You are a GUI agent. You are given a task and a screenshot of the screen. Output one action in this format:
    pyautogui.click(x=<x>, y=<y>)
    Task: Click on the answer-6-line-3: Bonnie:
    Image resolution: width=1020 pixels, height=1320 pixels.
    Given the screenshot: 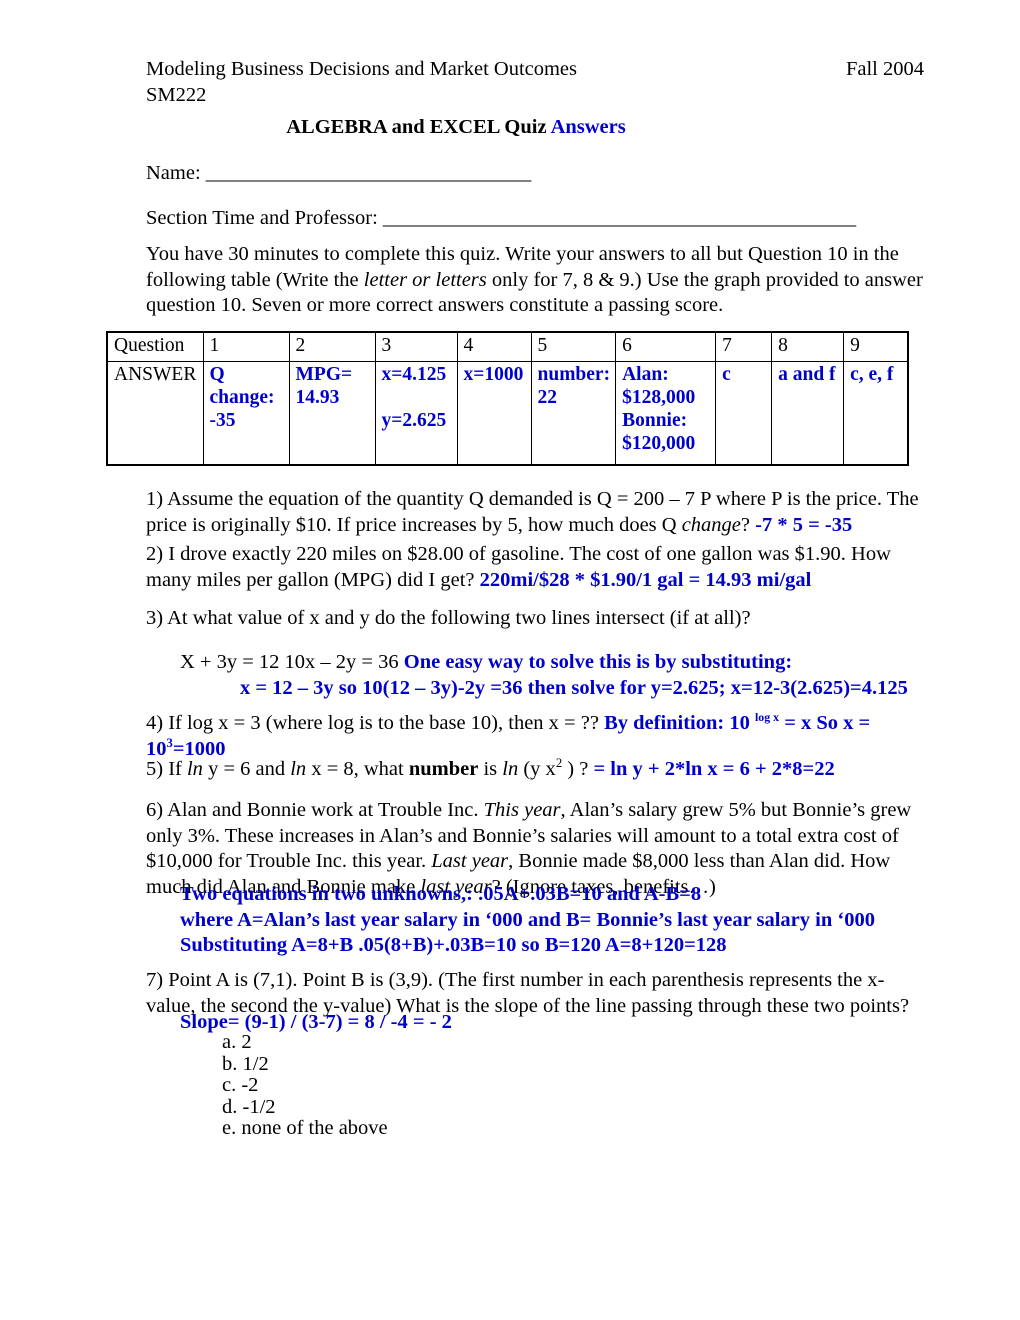 What is the action you would take?
    pyautogui.click(x=655, y=420)
    